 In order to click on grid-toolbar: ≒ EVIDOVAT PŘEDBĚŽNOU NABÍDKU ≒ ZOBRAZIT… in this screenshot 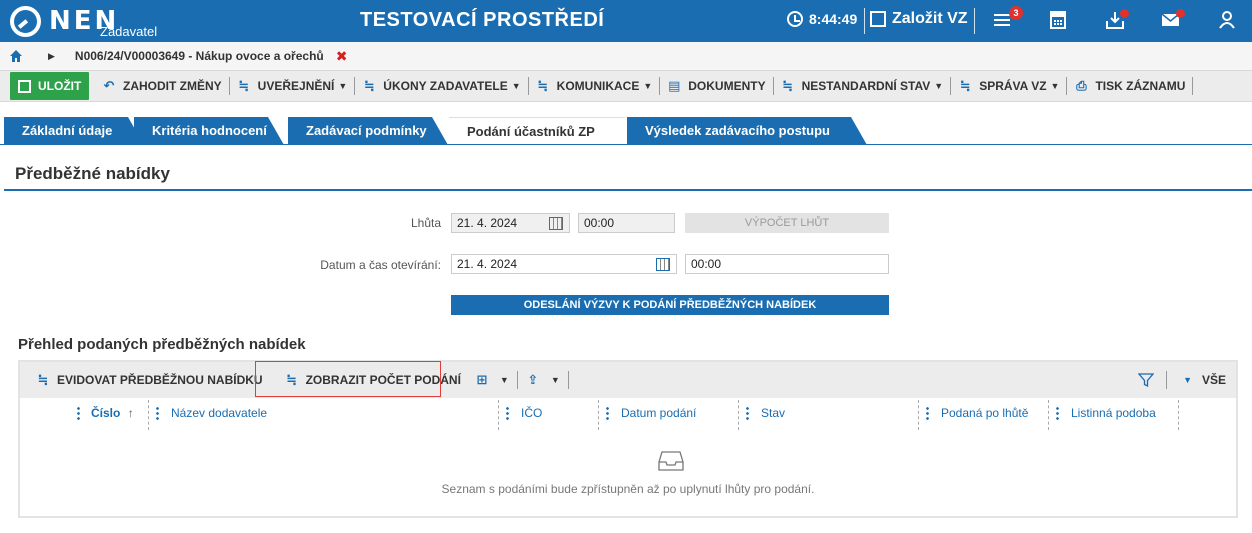, I will do `click(628, 379)`.